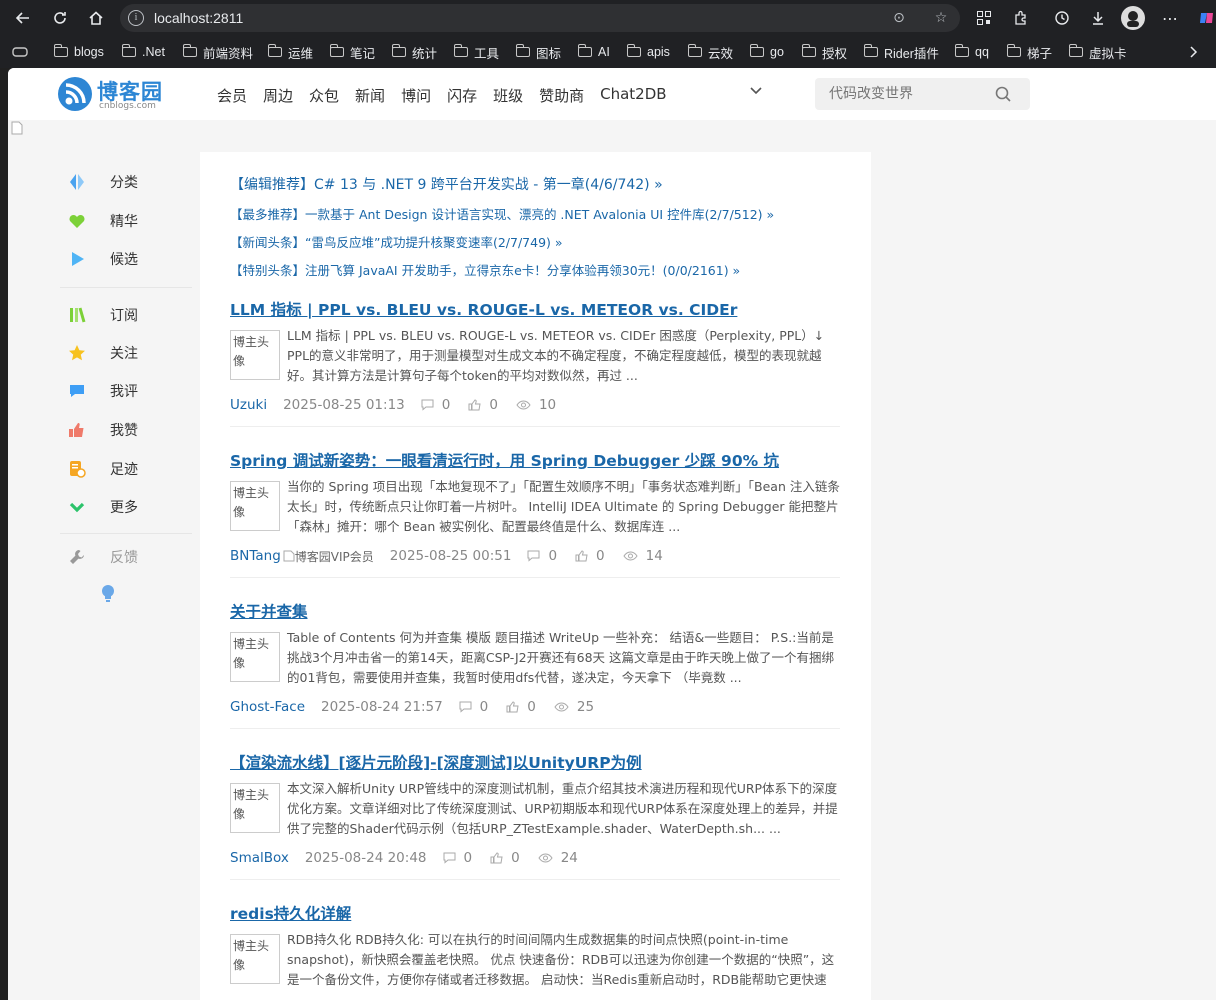 This screenshot has width=1216, height=1000. What do you see at coordinates (414, 52) in the screenshot?
I see `bookmark-stats: 统计` at bounding box center [414, 52].